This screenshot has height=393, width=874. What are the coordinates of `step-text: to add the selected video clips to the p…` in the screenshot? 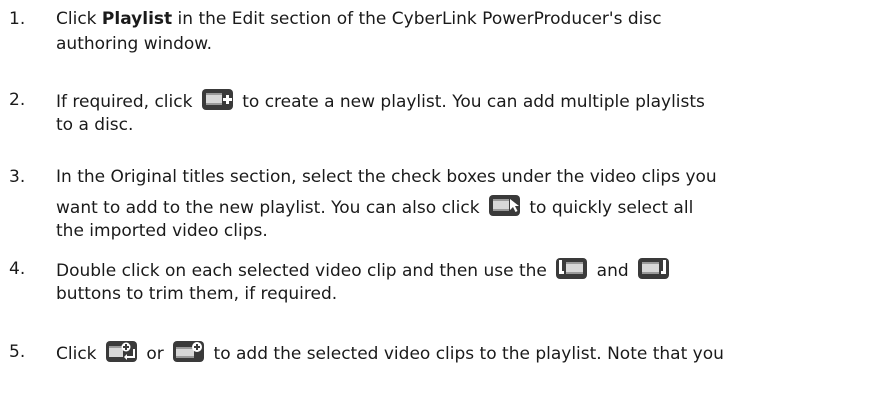 It's located at (466, 354).